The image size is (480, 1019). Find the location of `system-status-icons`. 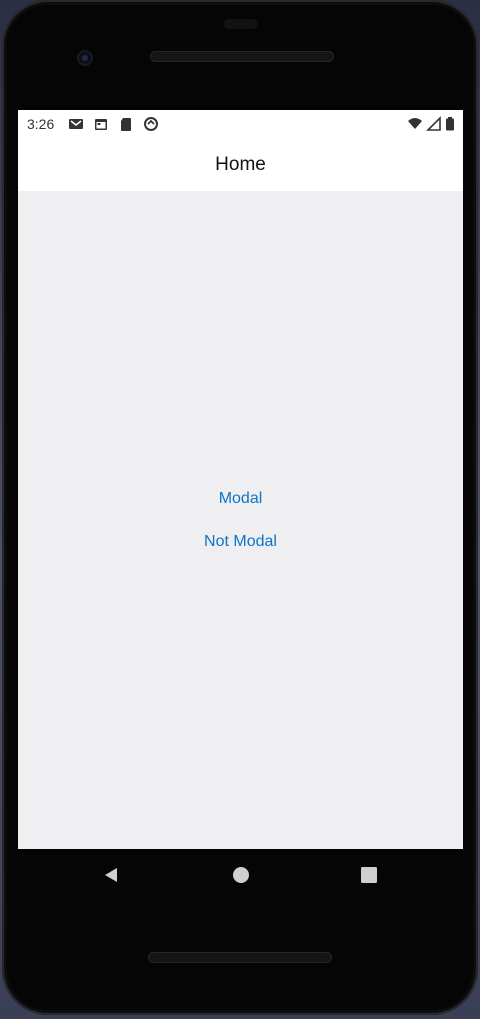

system-status-icons is located at coordinates (431, 124).